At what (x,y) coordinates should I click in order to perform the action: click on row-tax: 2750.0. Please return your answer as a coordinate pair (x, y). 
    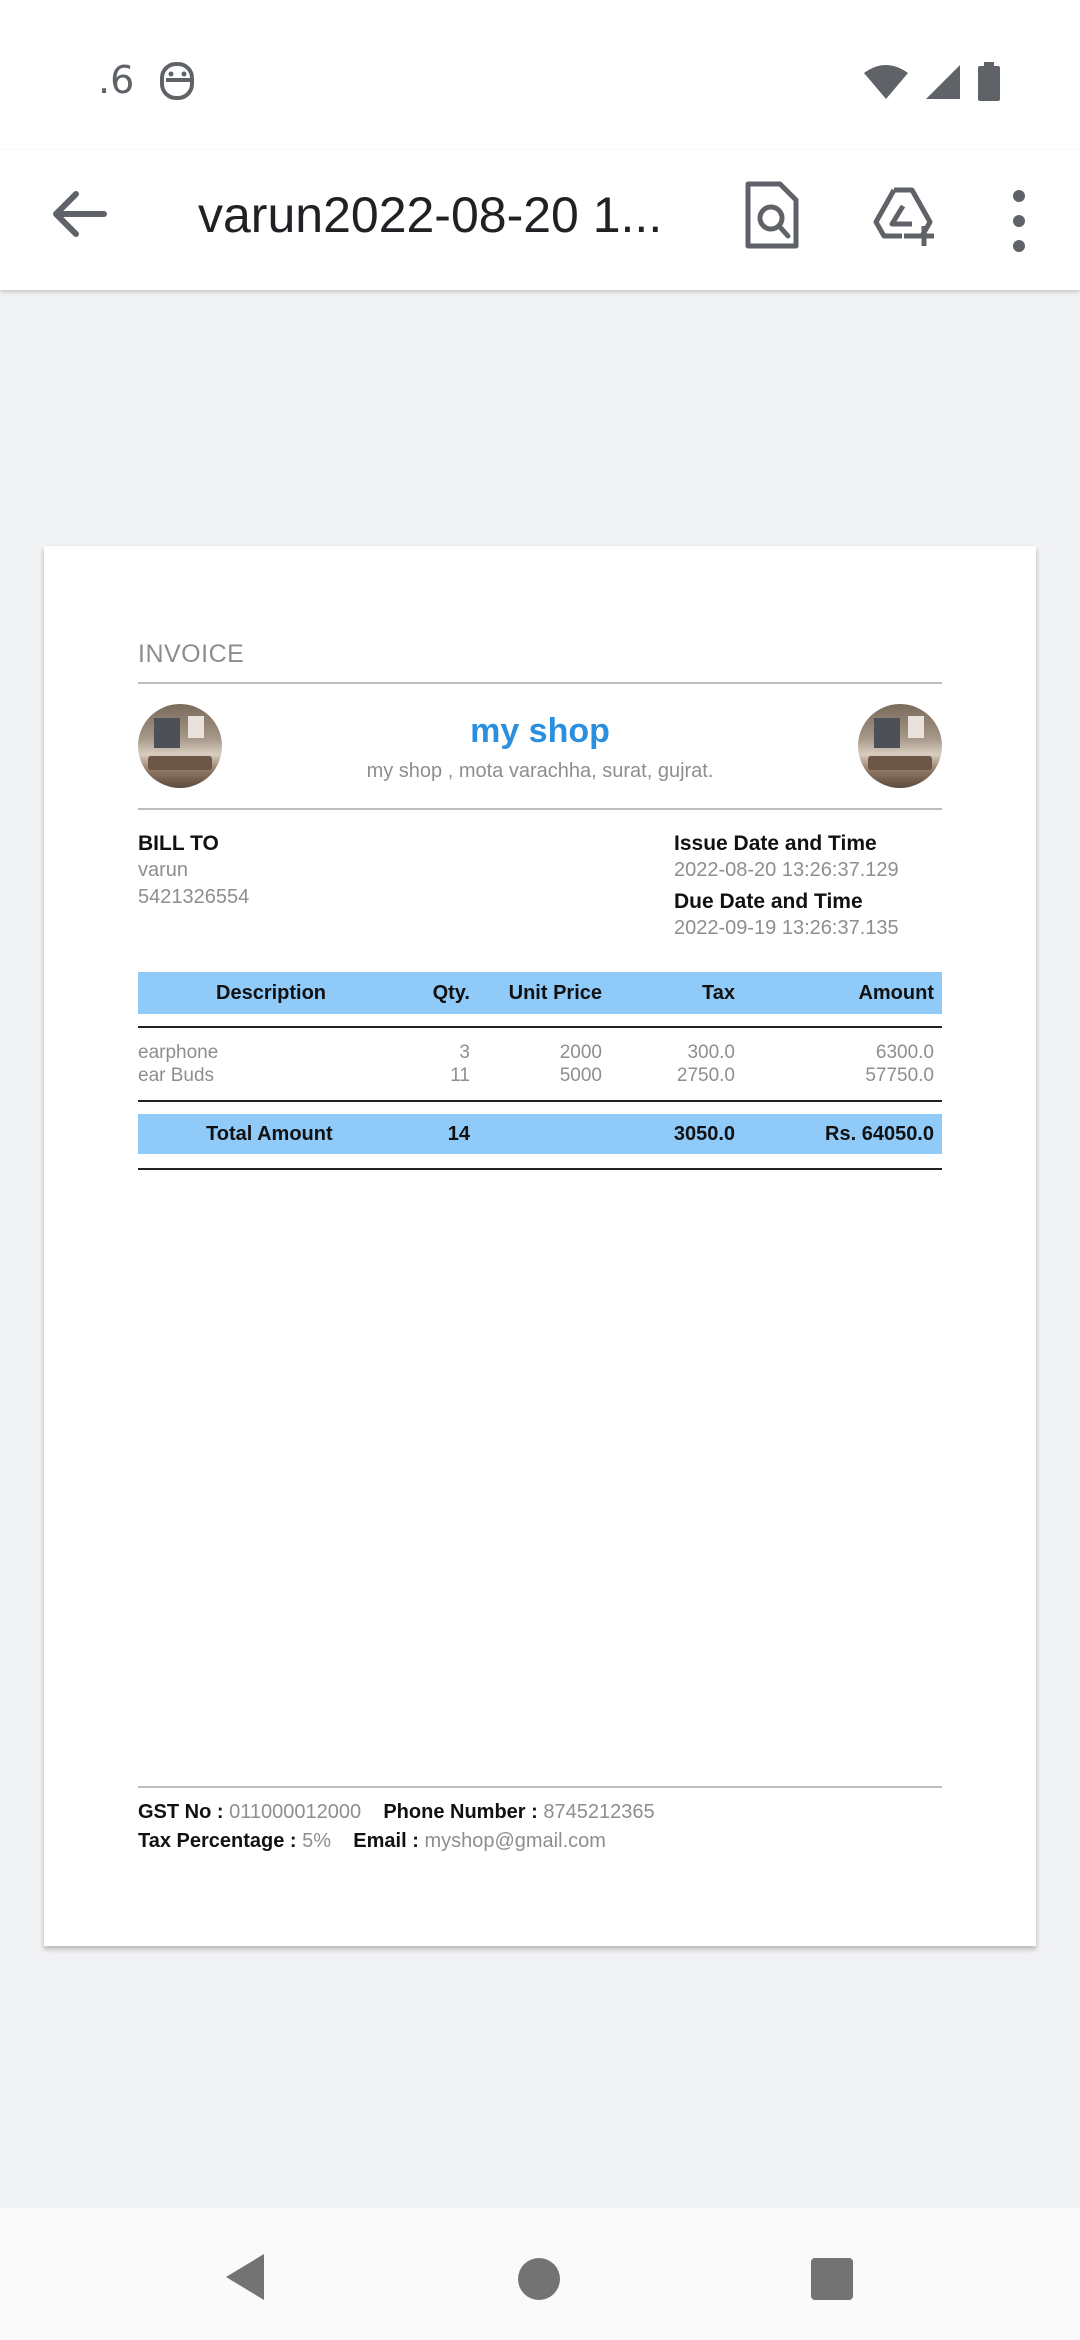
    Looking at the image, I should click on (705, 1075).